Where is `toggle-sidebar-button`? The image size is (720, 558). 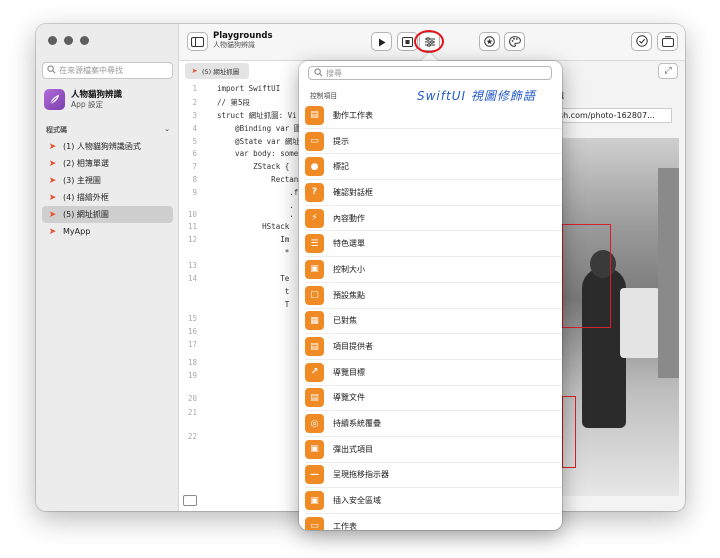
toggle-sidebar-button is located at coordinates (197, 41).